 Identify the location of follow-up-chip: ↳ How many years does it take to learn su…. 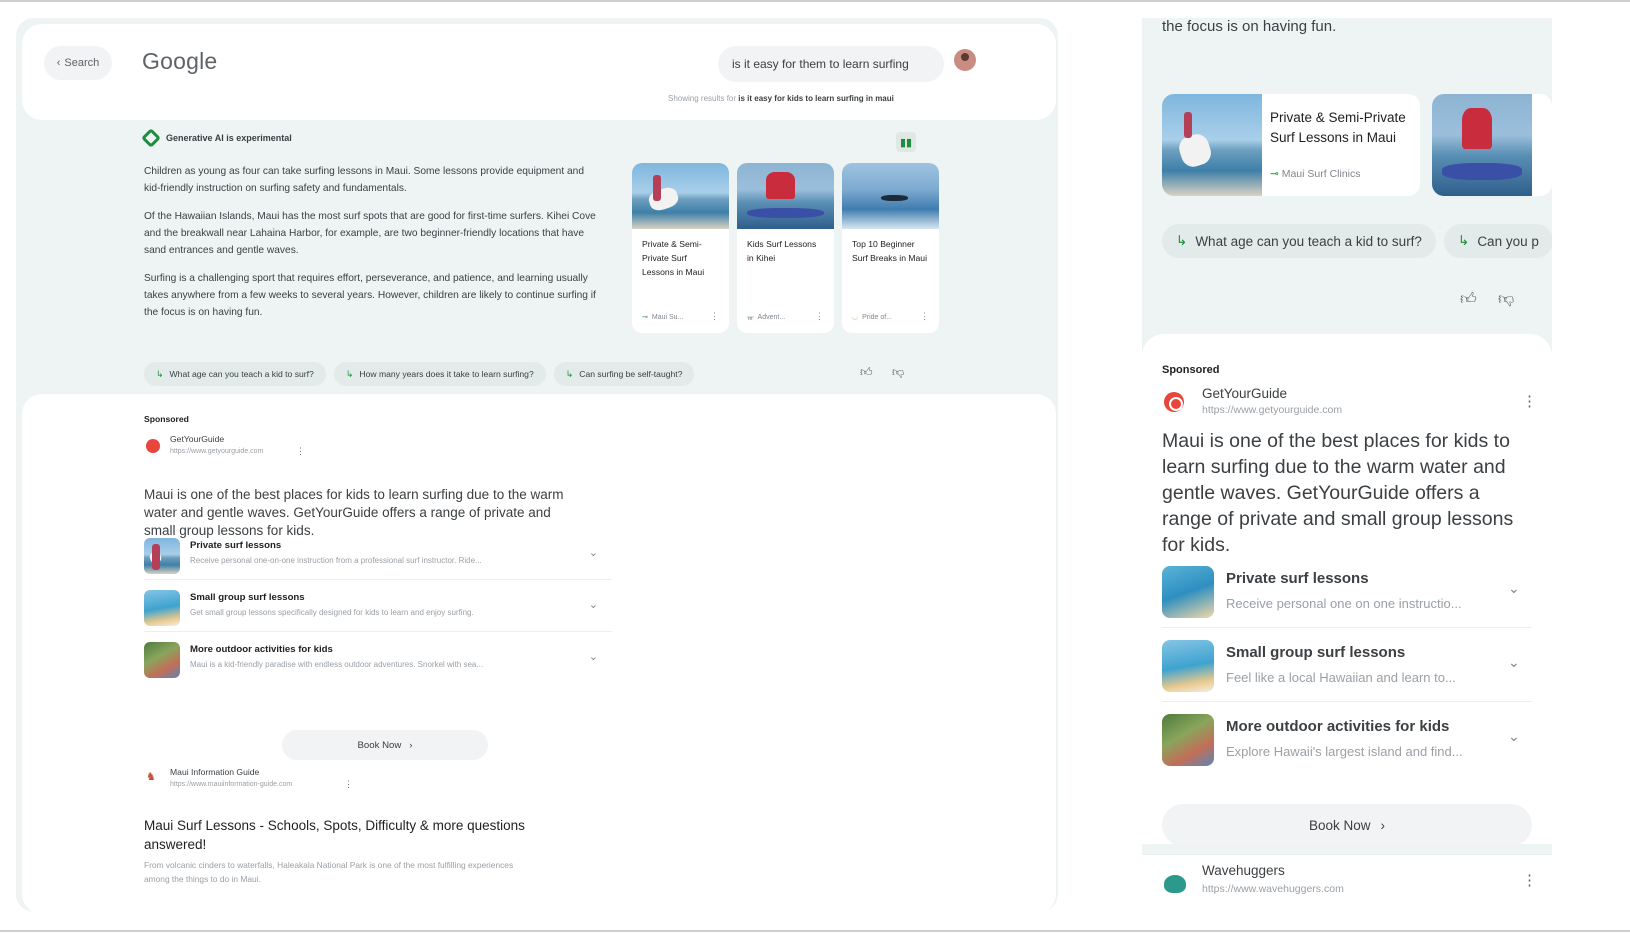
(439, 374).